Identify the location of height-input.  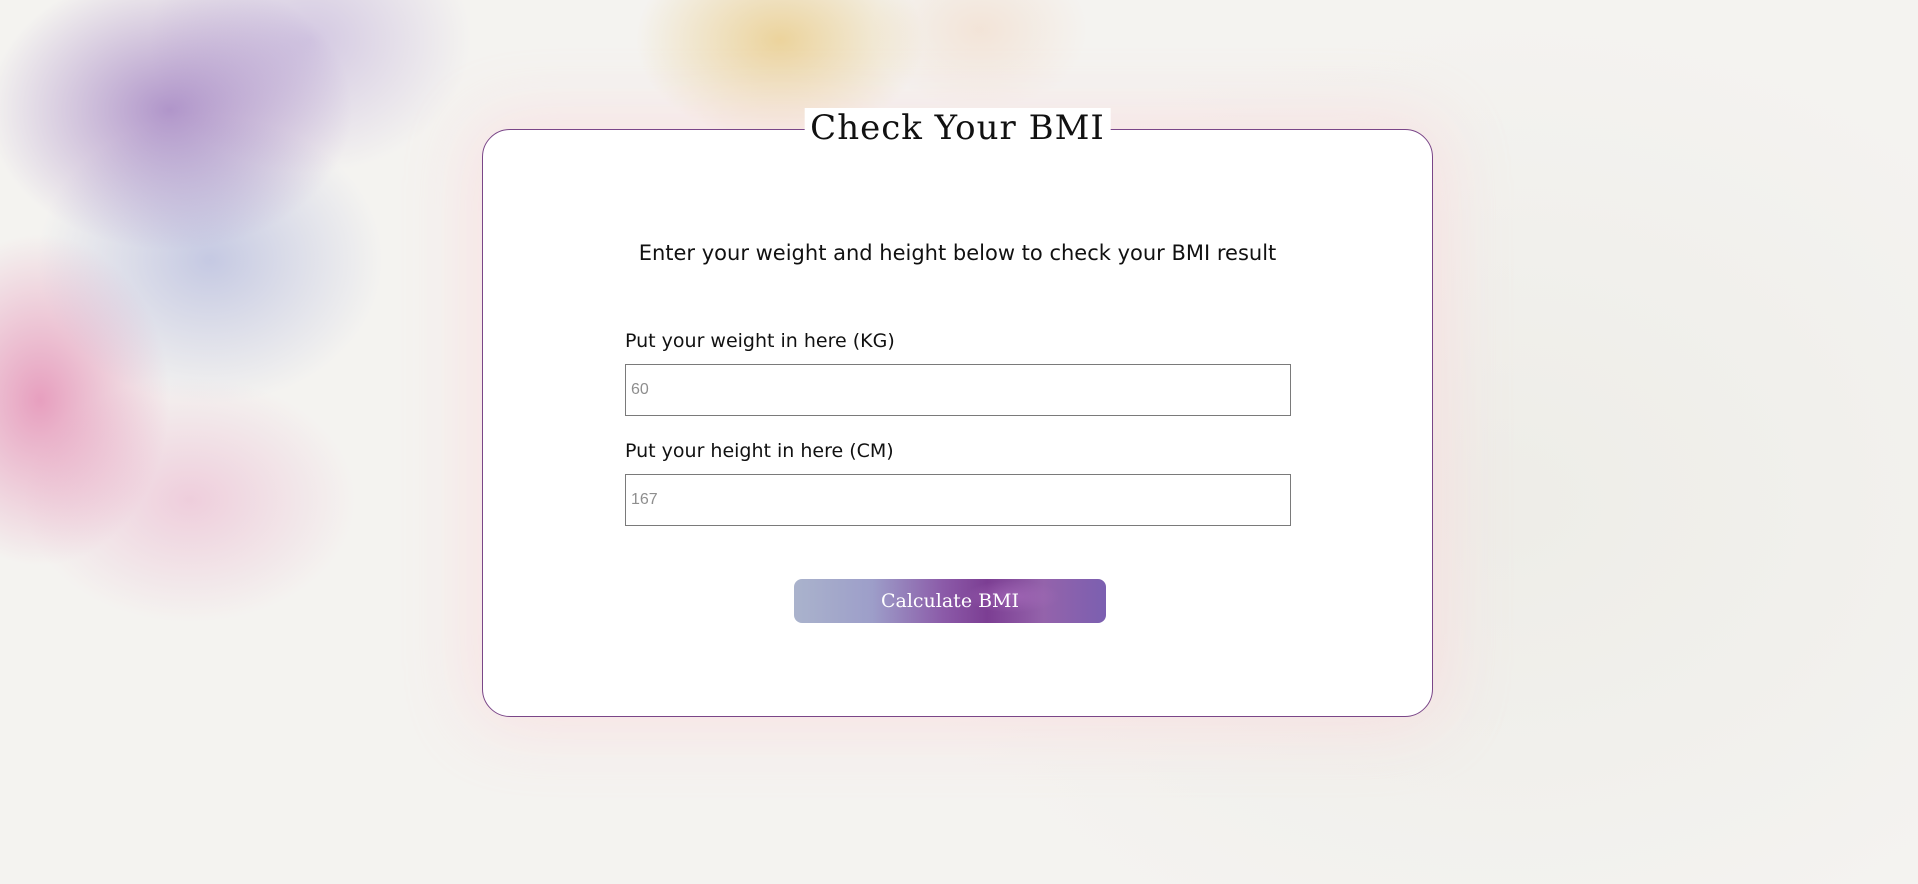
(958, 500).